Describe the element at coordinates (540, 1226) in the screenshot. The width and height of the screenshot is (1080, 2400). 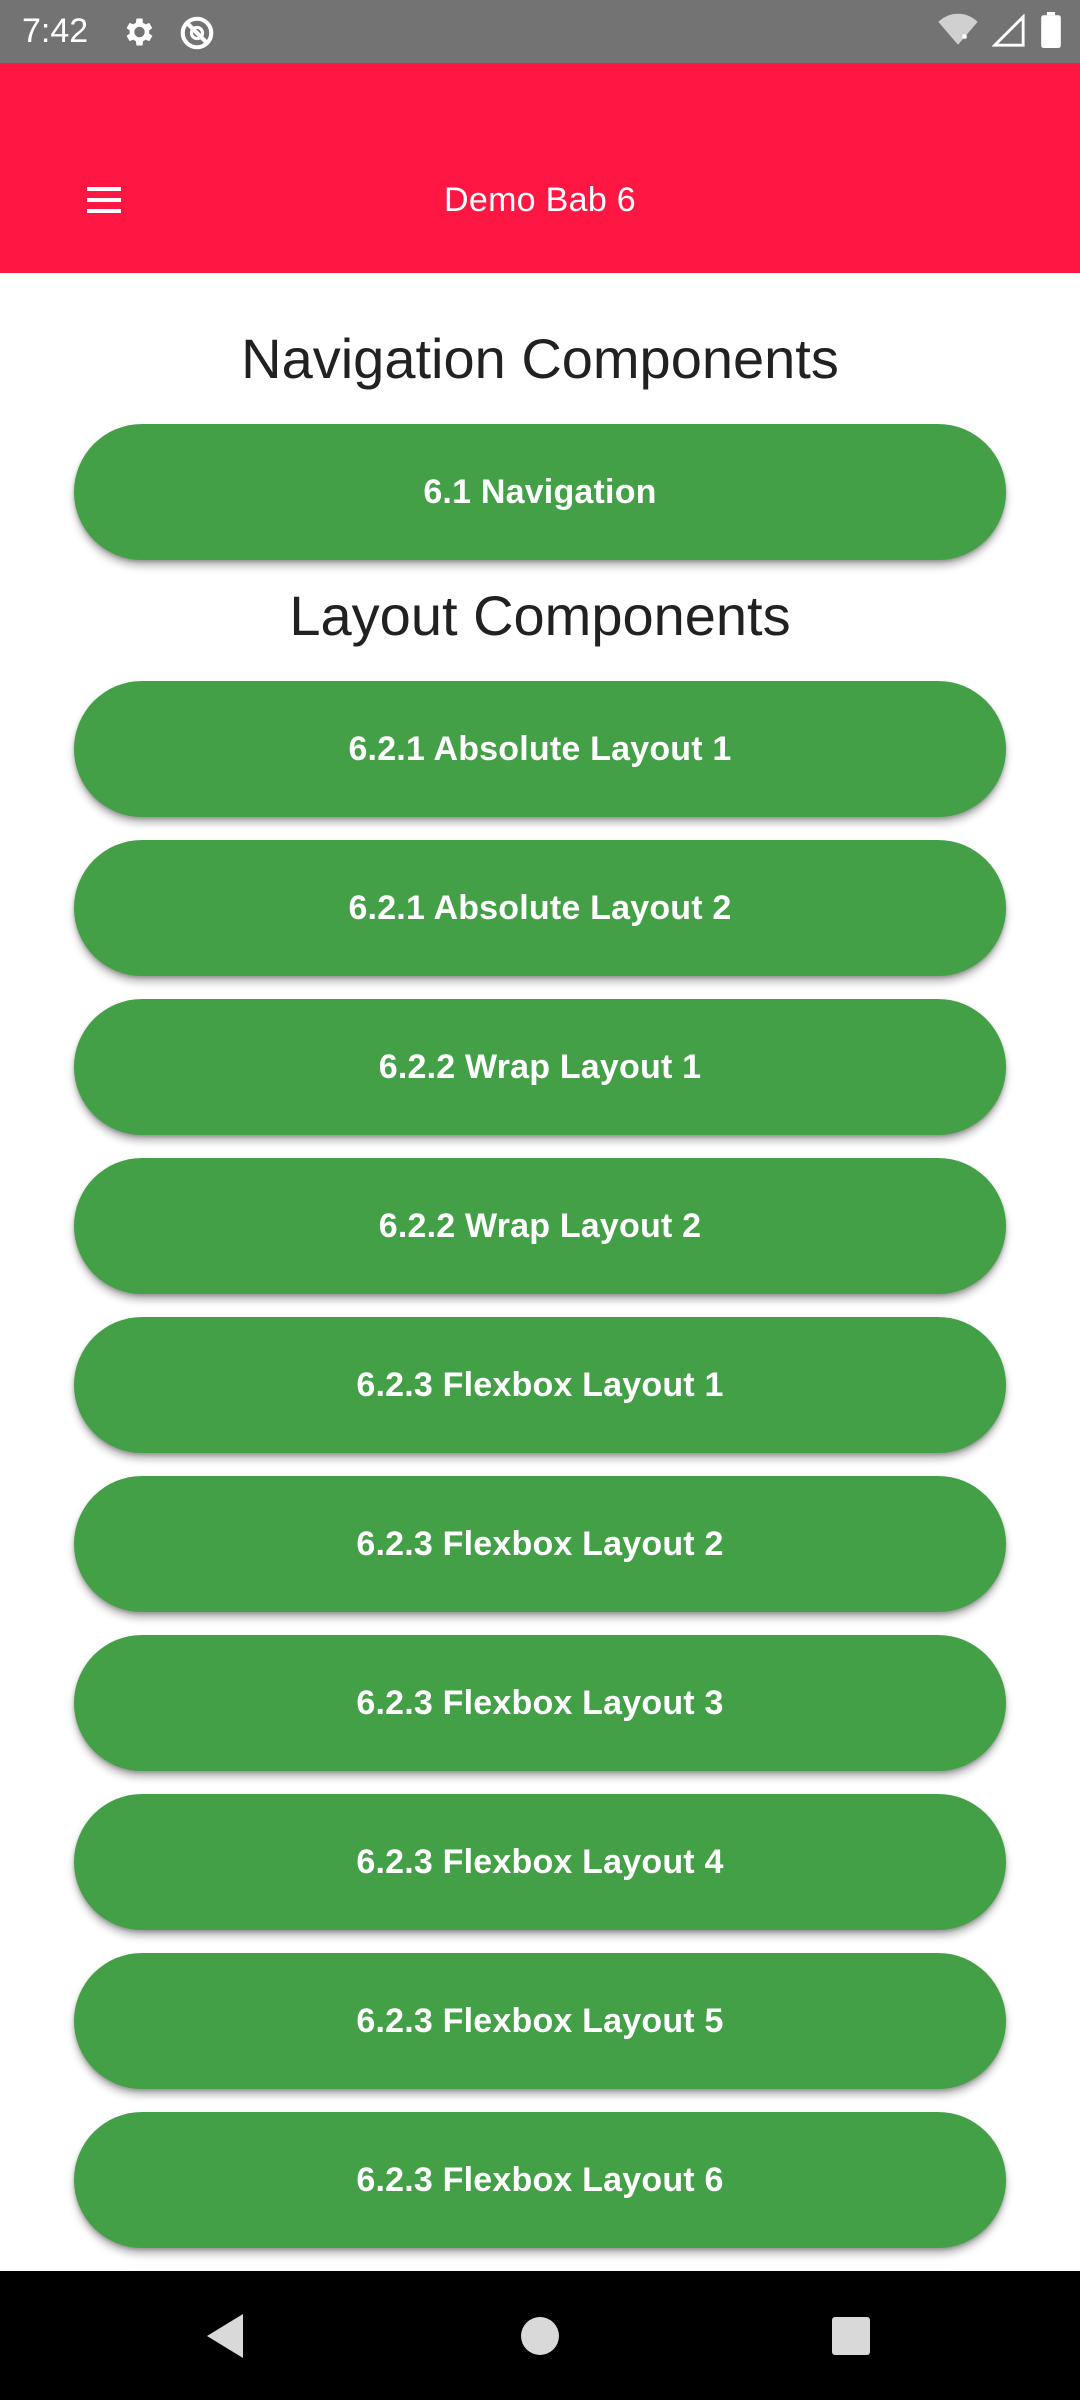
I see `wrap-layout-2-button: 6.2.2 Wrap Layout 2` at that location.